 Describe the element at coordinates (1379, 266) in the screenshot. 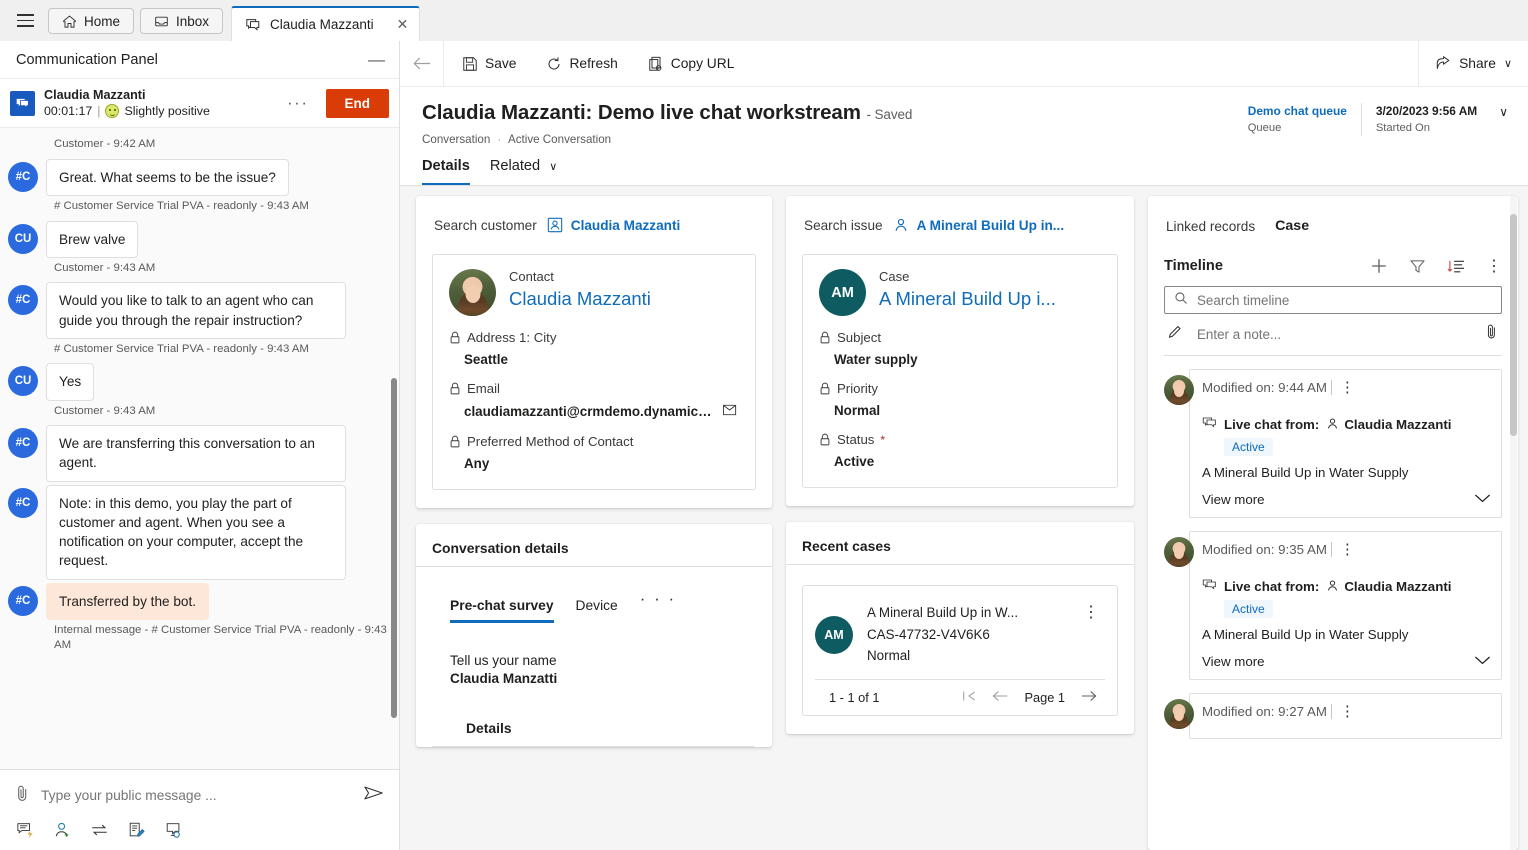

I see `add-icon` at that location.